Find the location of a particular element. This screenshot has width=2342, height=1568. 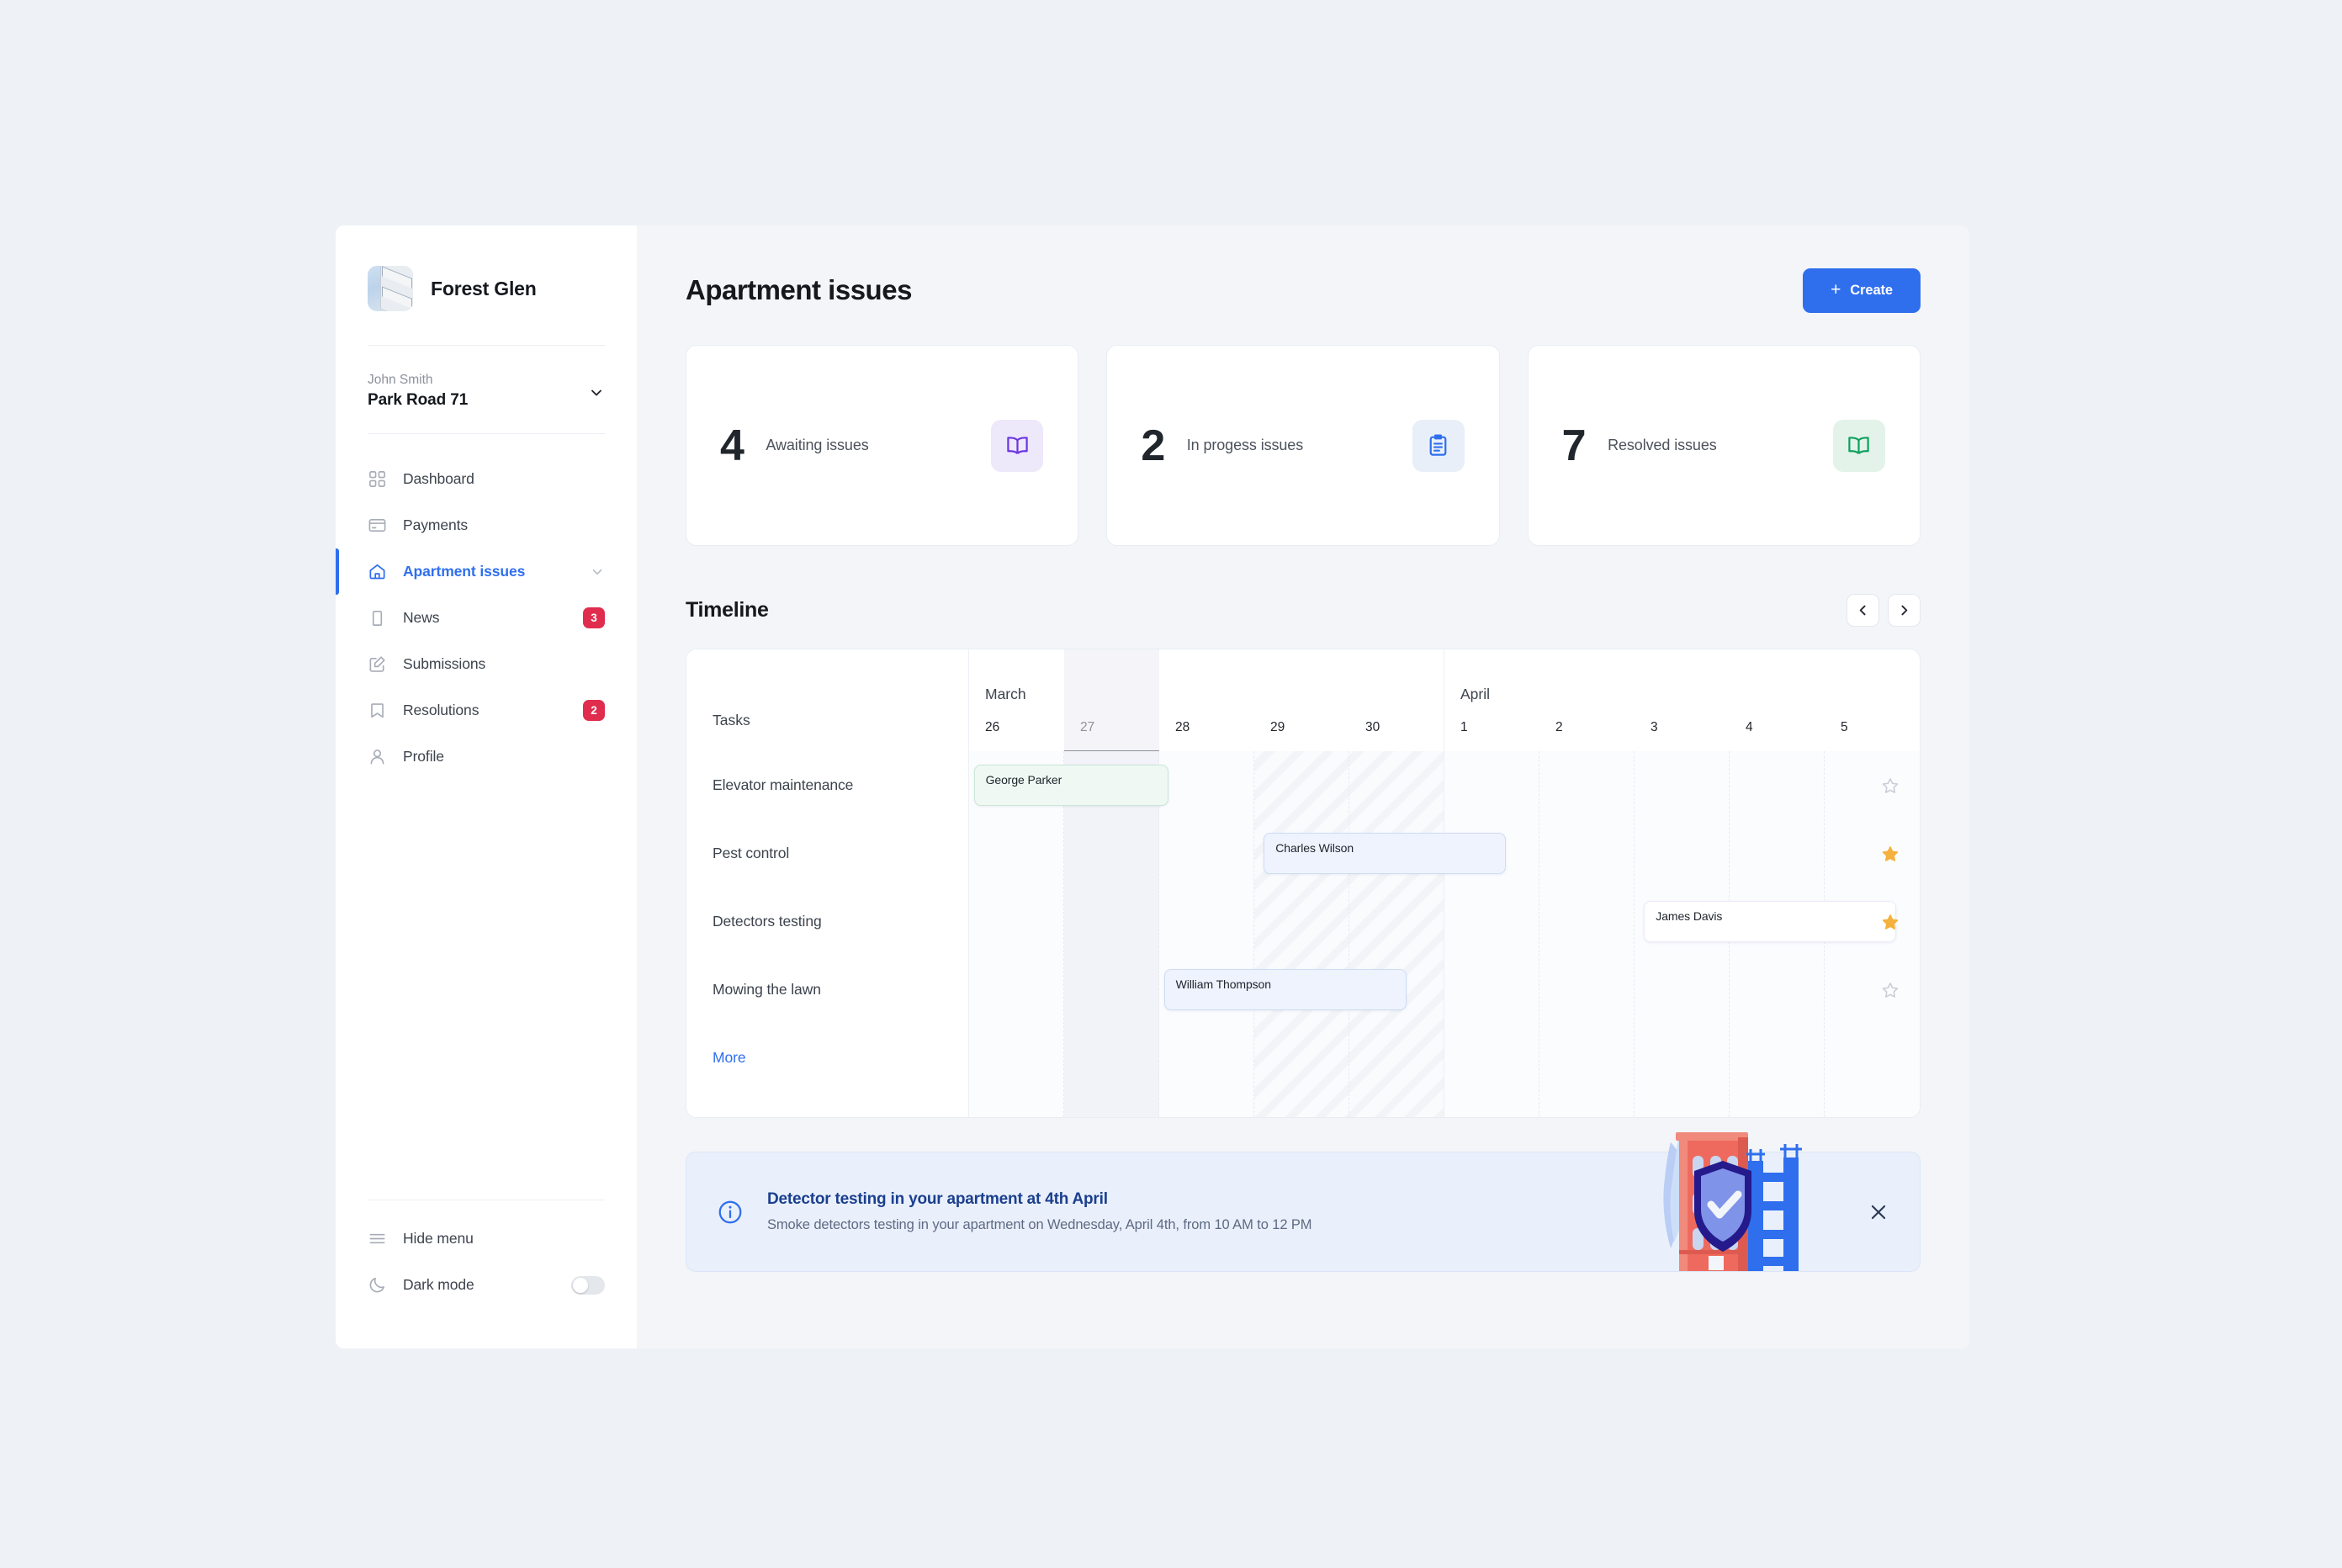

gantt-bar-assignee: Charles Wilson is located at coordinates (1314, 848).